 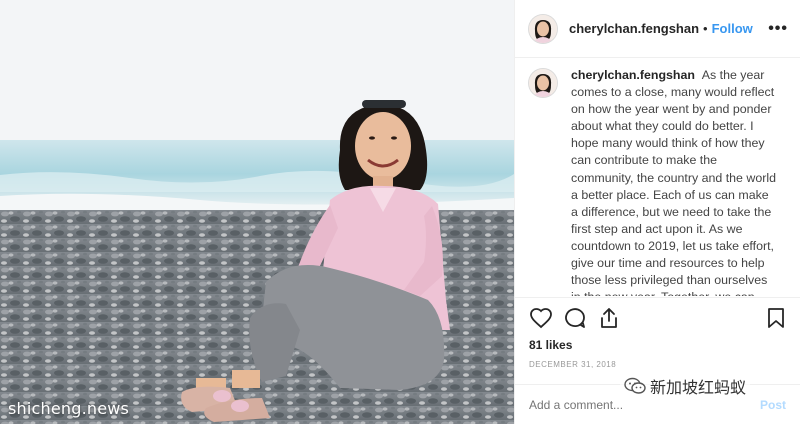 I want to click on post-comment-button: Post, so click(x=773, y=405).